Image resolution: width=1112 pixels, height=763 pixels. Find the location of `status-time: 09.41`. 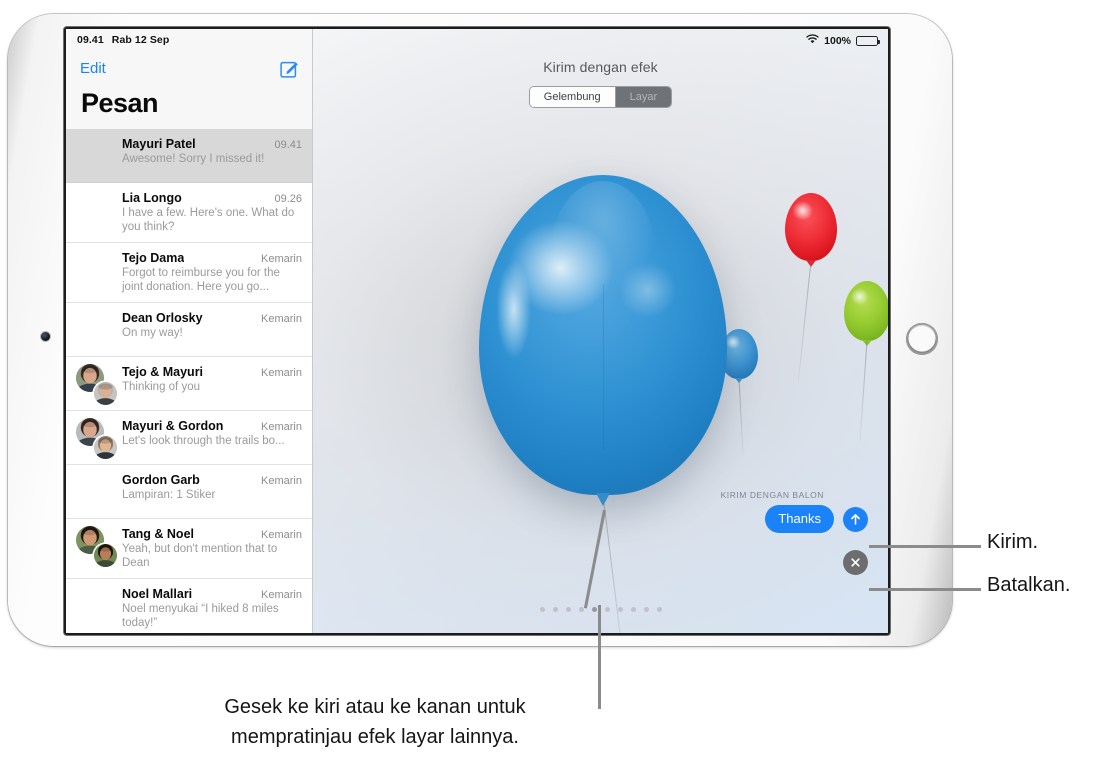

status-time: 09.41 is located at coordinates (90, 40).